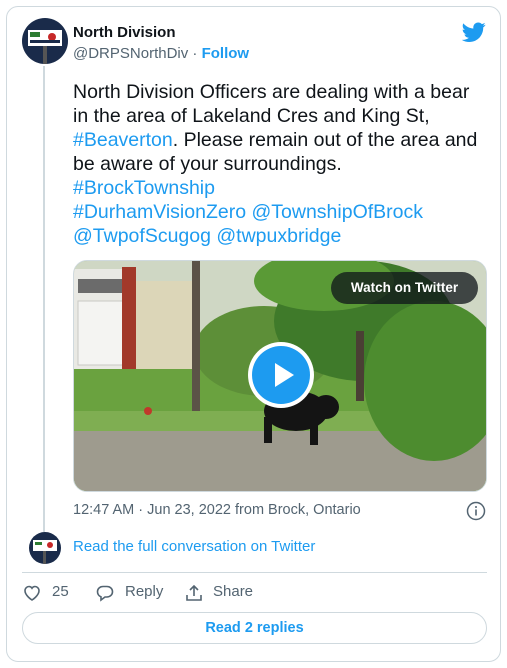 The image size is (507, 668). Describe the element at coordinates (278, 236) in the screenshot. I see `mention-twpuxbridge: @twpuxbridge` at that location.